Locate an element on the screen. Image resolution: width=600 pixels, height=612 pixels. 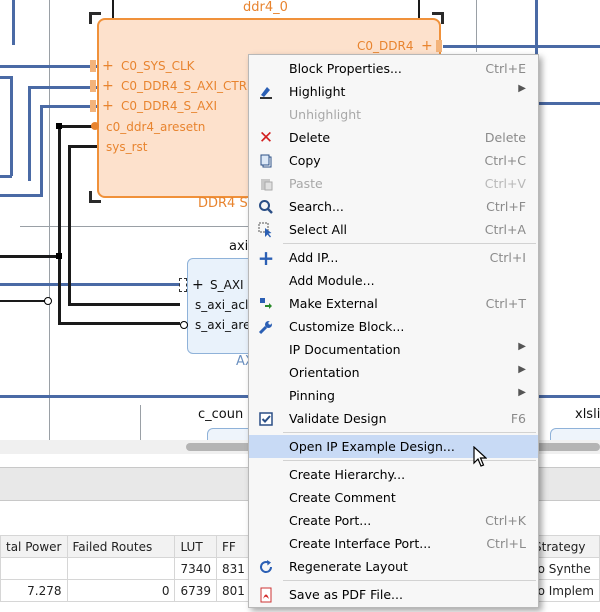
menu-item-label: Orientation is located at coordinates (324, 372).